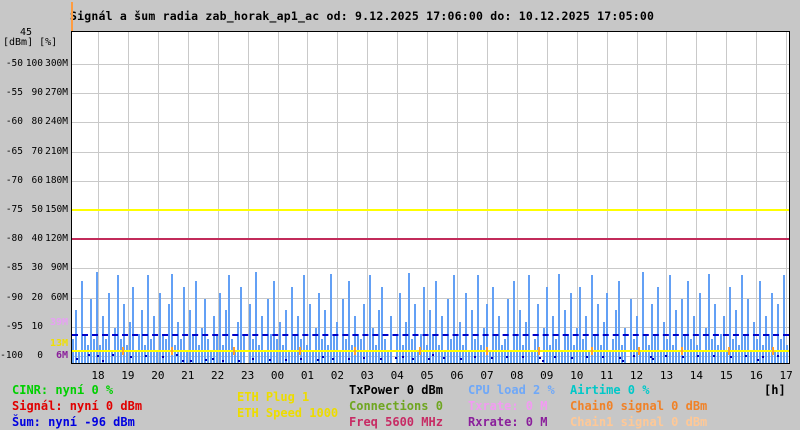 The image size is (800, 430). What do you see at coordinates (72, 16) in the screenshot?
I see `start-marker-tick` at bounding box center [72, 16].